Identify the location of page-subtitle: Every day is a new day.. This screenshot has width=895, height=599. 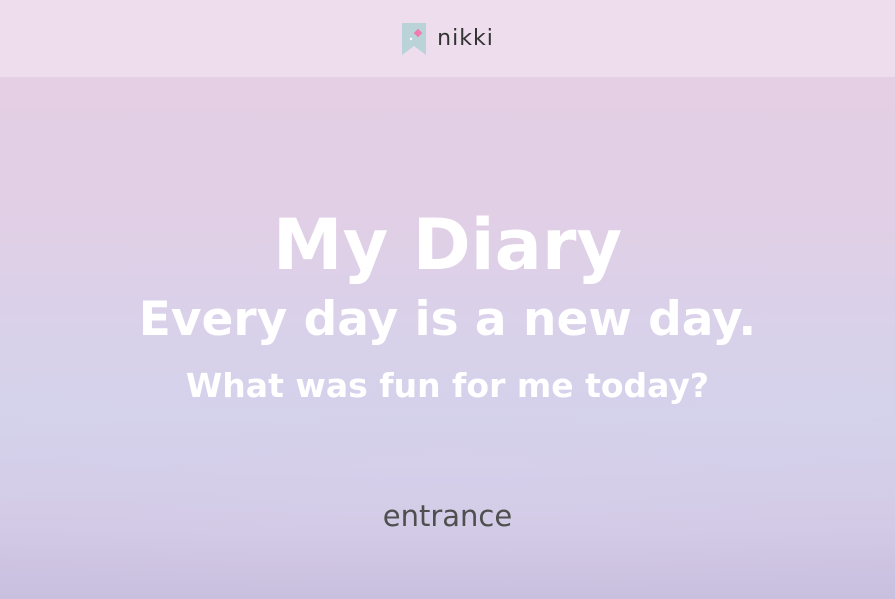
(447, 319).